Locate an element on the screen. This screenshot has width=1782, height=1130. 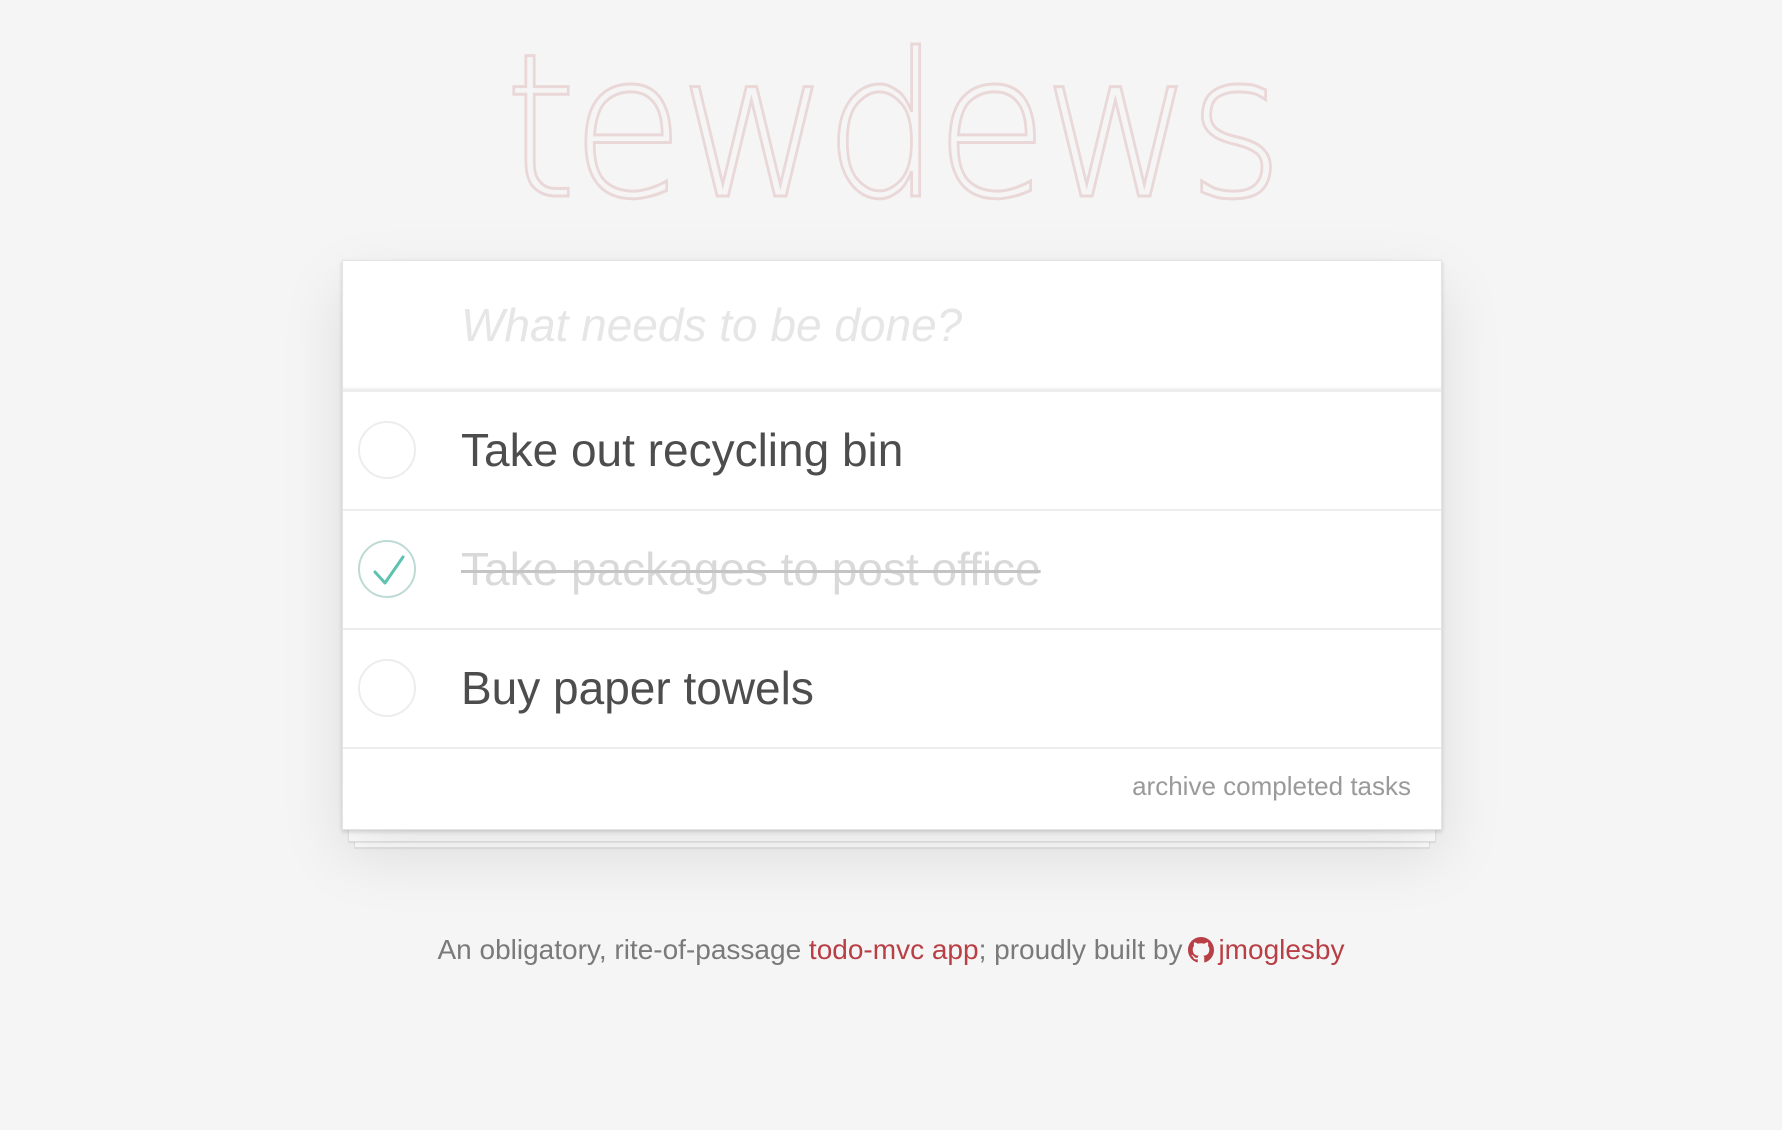
app-title: tewdews is located at coordinates (894, 127).